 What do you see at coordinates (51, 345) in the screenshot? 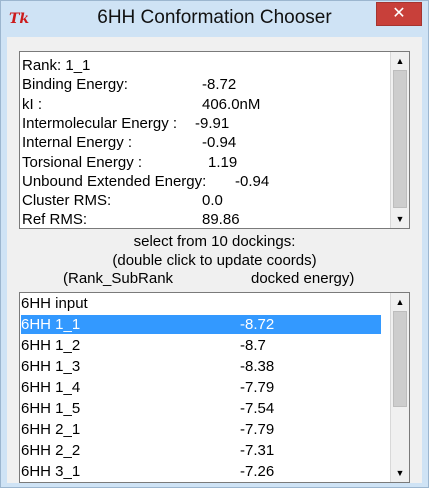
I see `docking-name: 6HH 1_2` at bounding box center [51, 345].